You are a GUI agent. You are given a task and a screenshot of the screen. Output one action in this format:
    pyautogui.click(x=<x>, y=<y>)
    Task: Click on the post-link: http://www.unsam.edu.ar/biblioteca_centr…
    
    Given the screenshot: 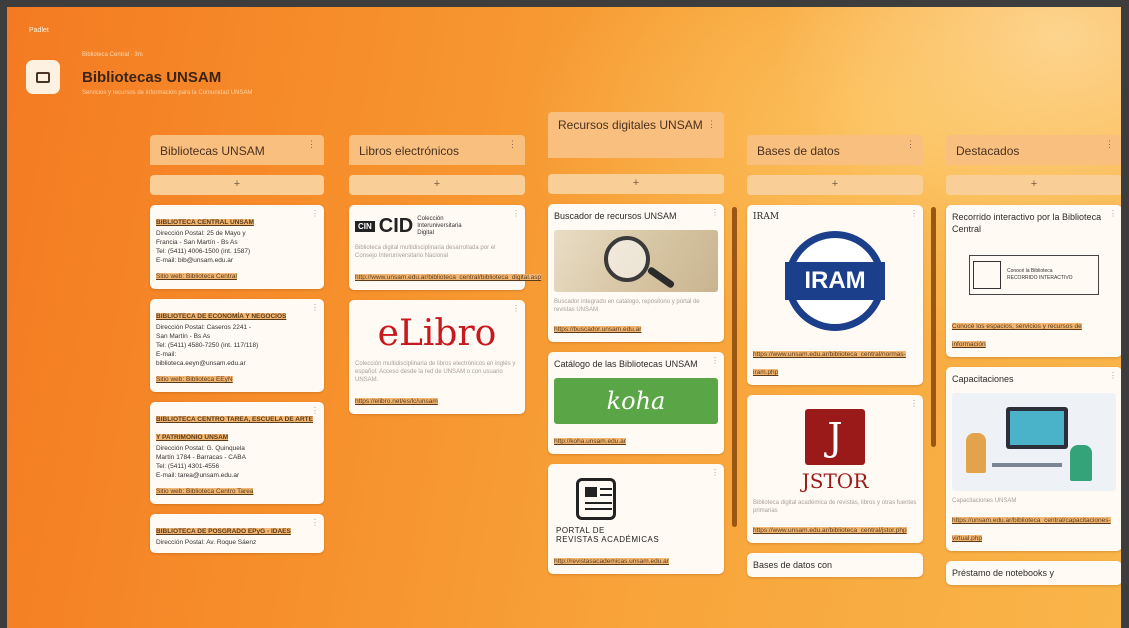 What is the action you would take?
    pyautogui.click(x=448, y=277)
    